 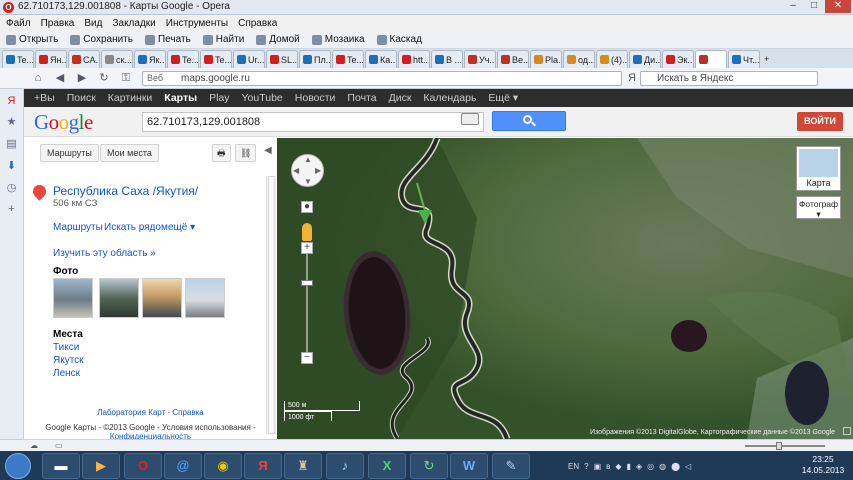 I want to click on map-type-button: Карта, so click(x=818, y=168).